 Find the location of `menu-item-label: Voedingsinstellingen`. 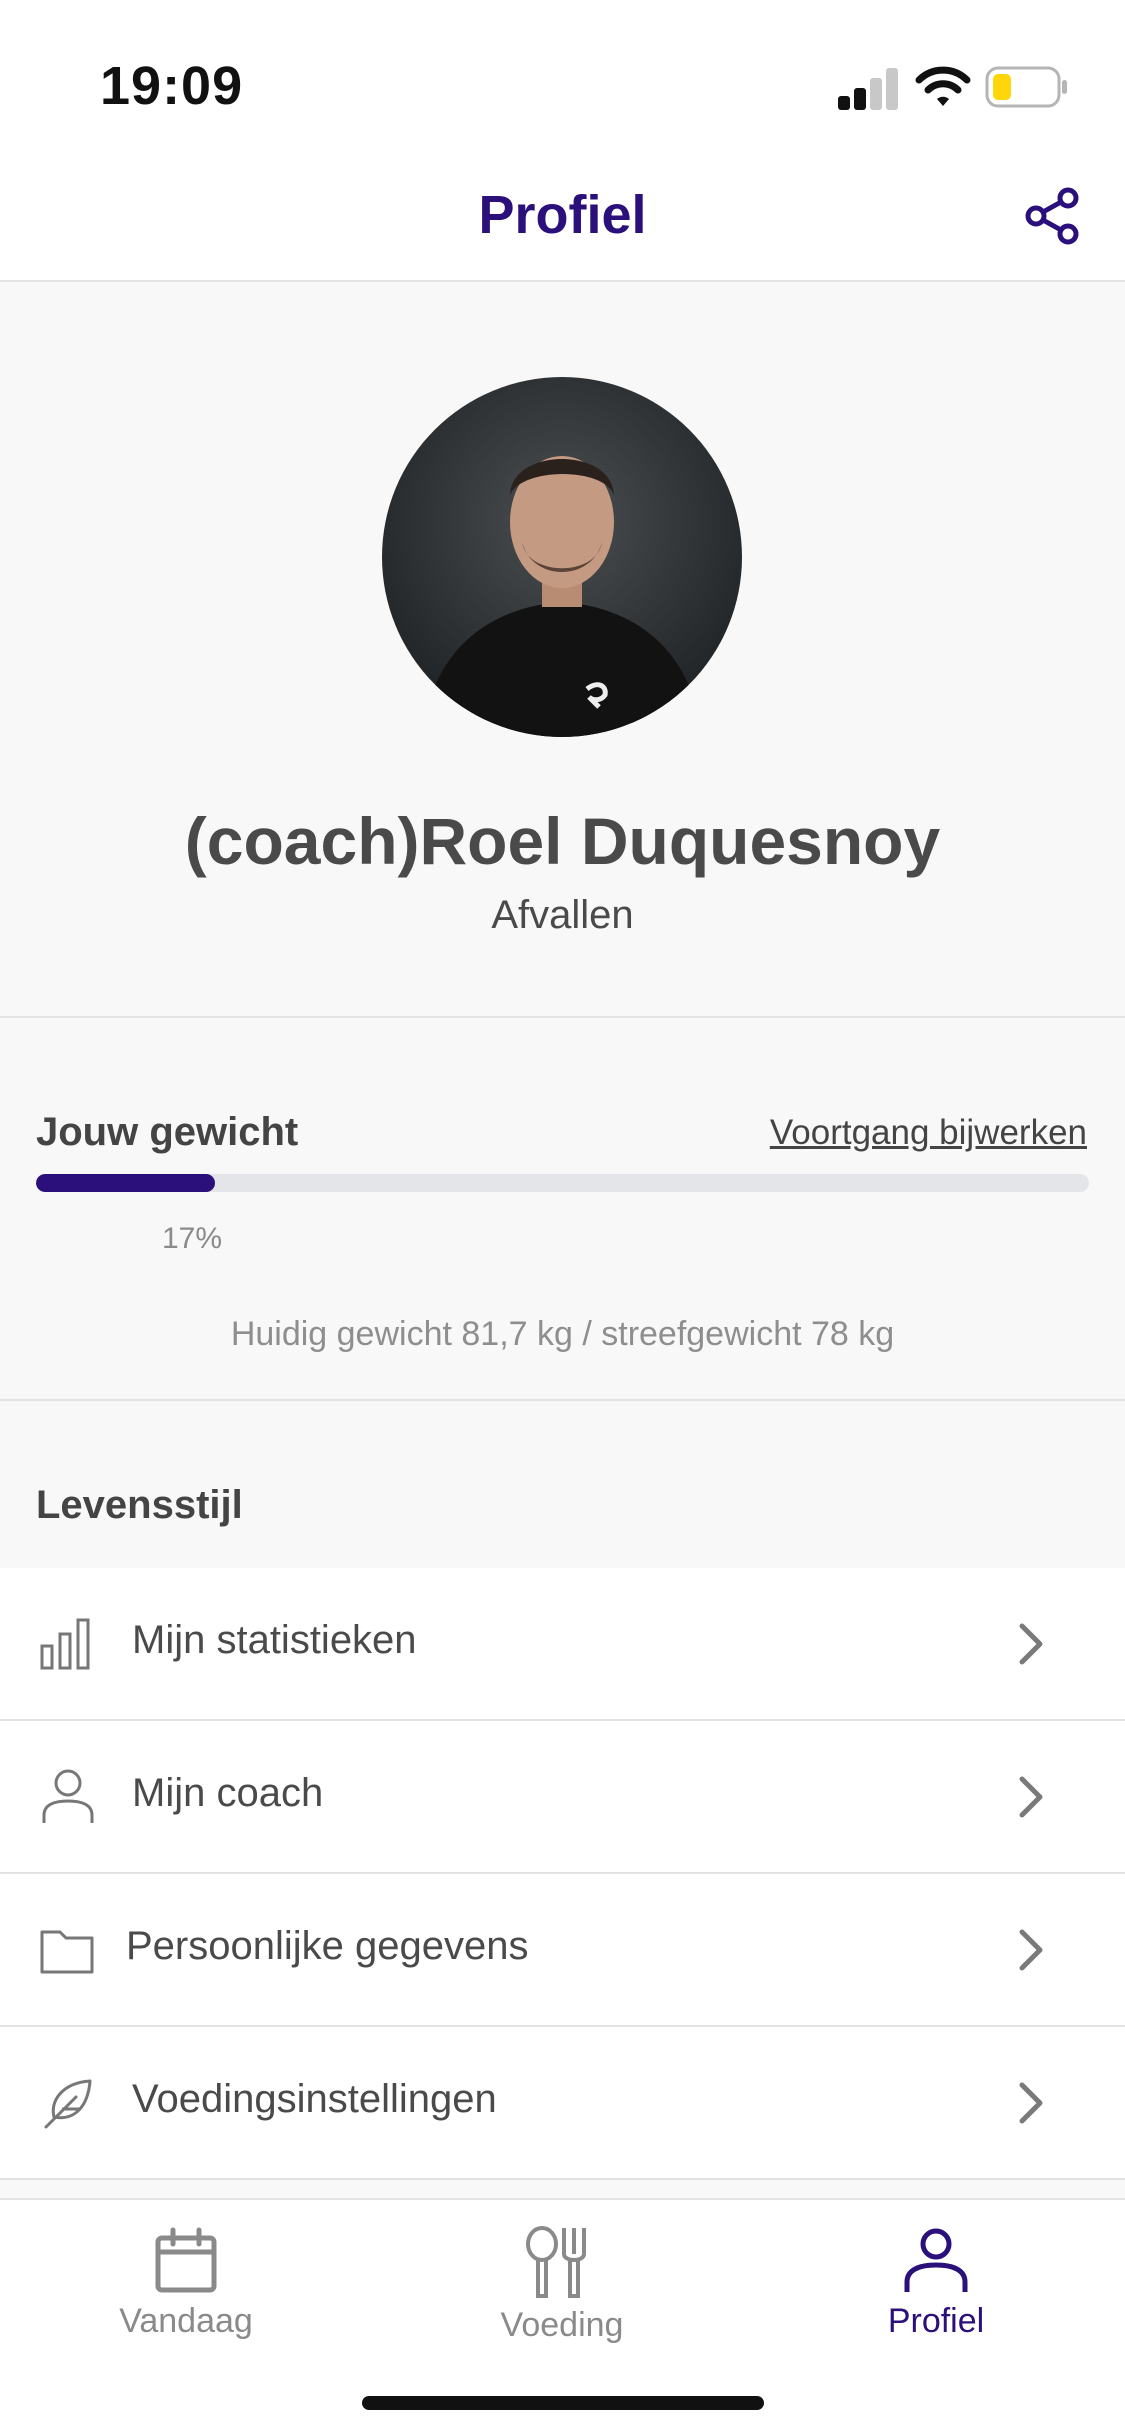

menu-item-label: Voedingsinstellingen is located at coordinates (314, 2099).